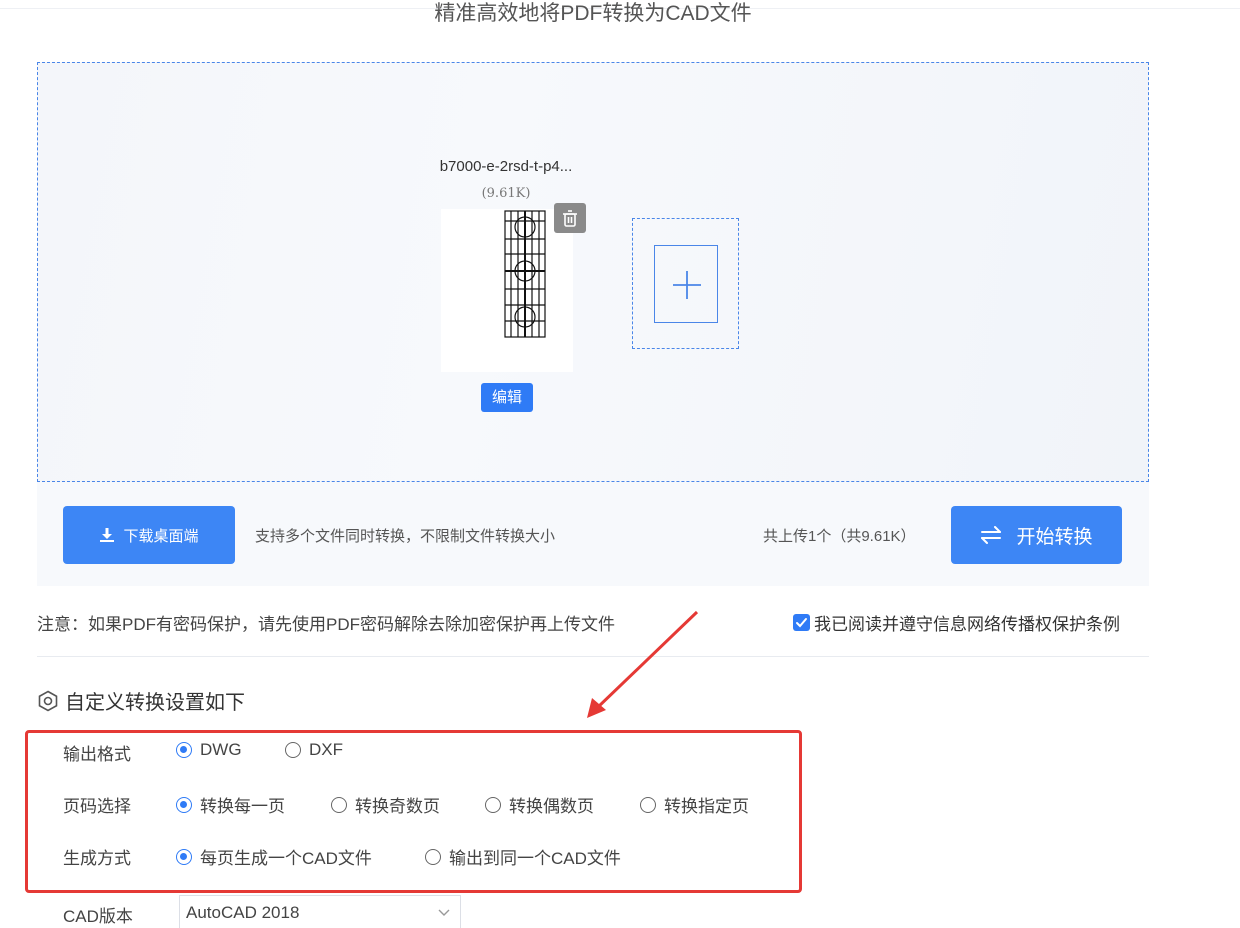 The width and height of the screenshot is (1240, 928). What do you see at coordinates (839, 536) in the screenshot?
I see `upload-count: 共上传1个（共9.61K）` at bounding box center [839, 536].